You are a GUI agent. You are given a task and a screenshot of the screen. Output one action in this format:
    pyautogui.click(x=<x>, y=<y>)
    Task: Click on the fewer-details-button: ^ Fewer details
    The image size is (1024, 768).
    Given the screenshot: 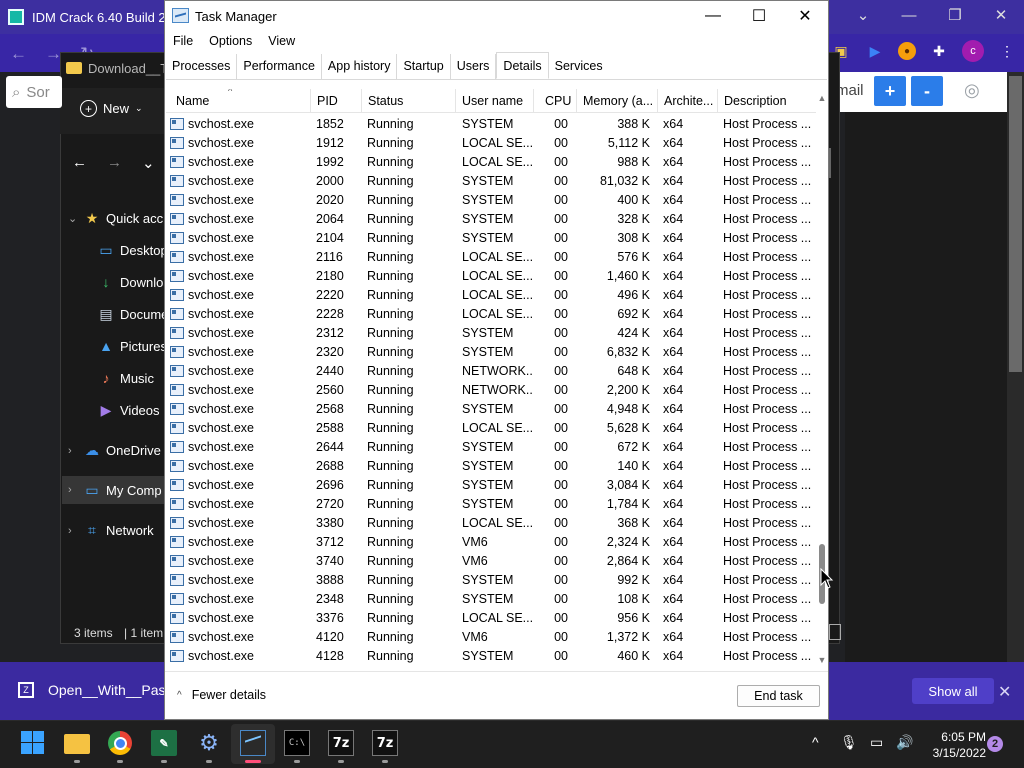 What is the action you would take?
    pyautogui.click(x=221, y=695)
    